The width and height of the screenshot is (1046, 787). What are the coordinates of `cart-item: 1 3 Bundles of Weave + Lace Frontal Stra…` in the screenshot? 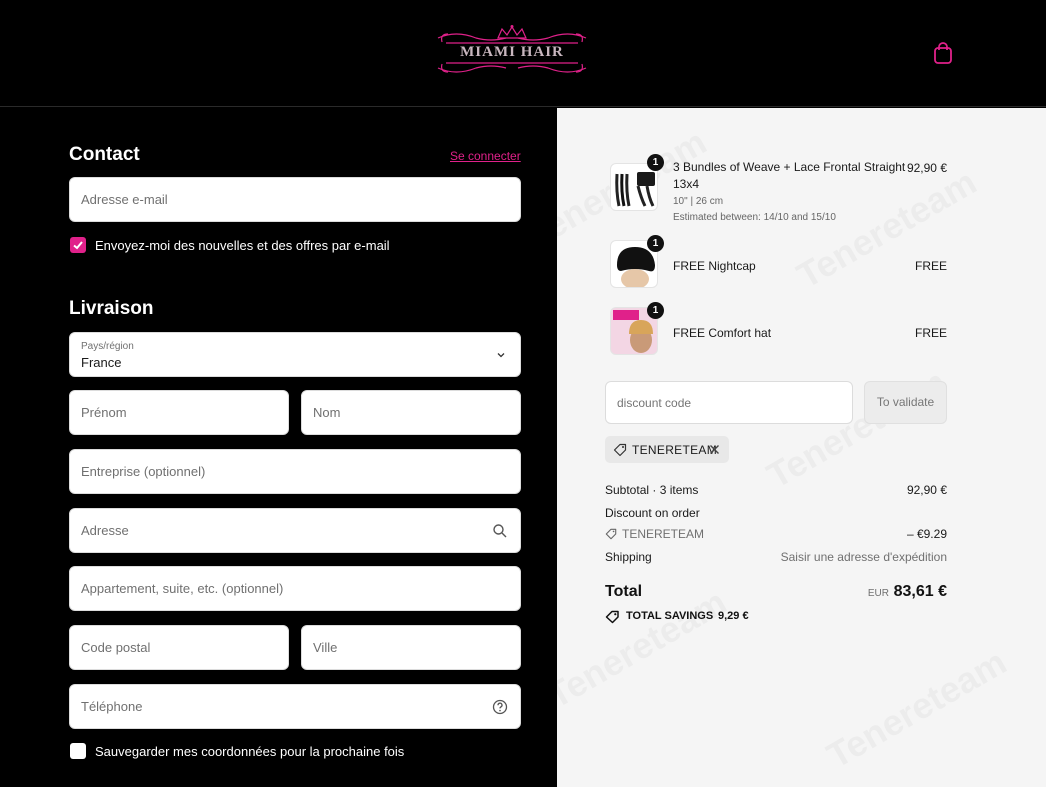 It's located at (776, 192).